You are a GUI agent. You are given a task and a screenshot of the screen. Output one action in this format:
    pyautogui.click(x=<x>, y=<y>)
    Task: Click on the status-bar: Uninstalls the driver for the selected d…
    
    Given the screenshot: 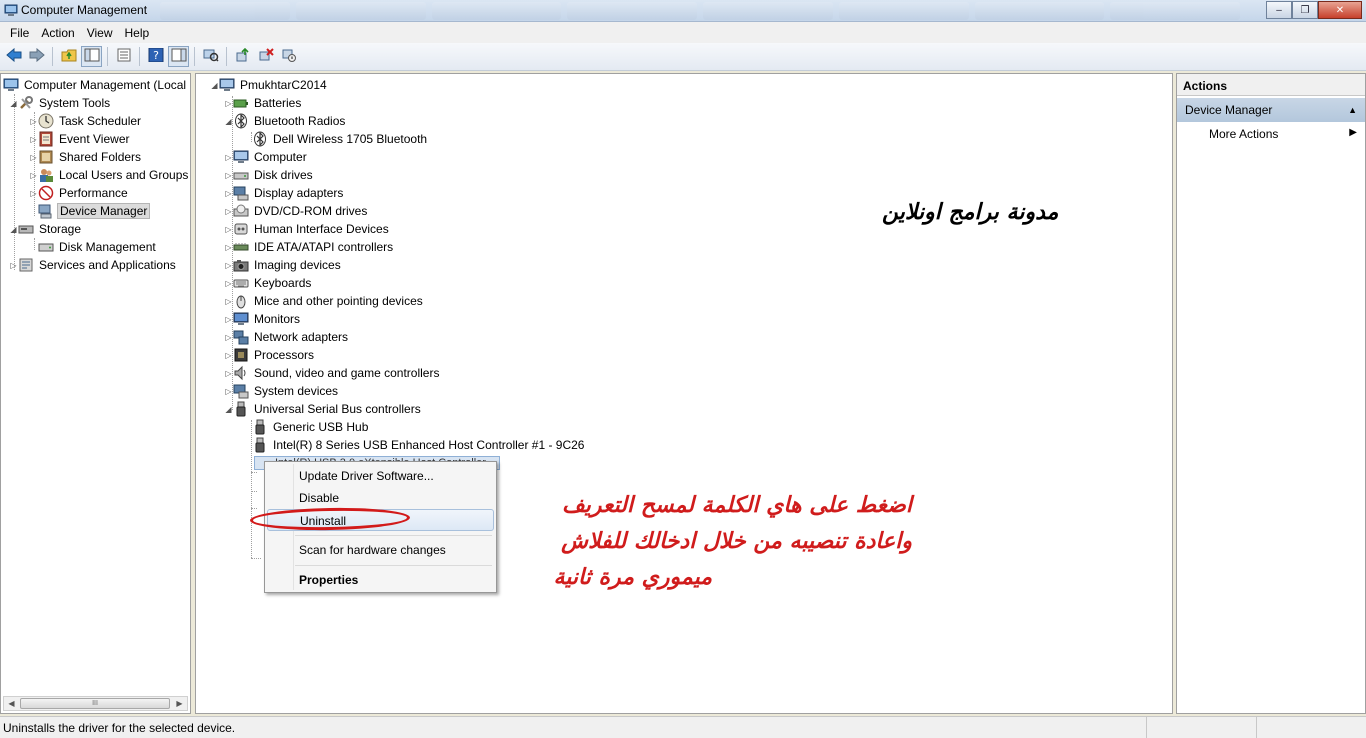 What is the action you would take?
    pyautogui.click(x=683, y=727)
    